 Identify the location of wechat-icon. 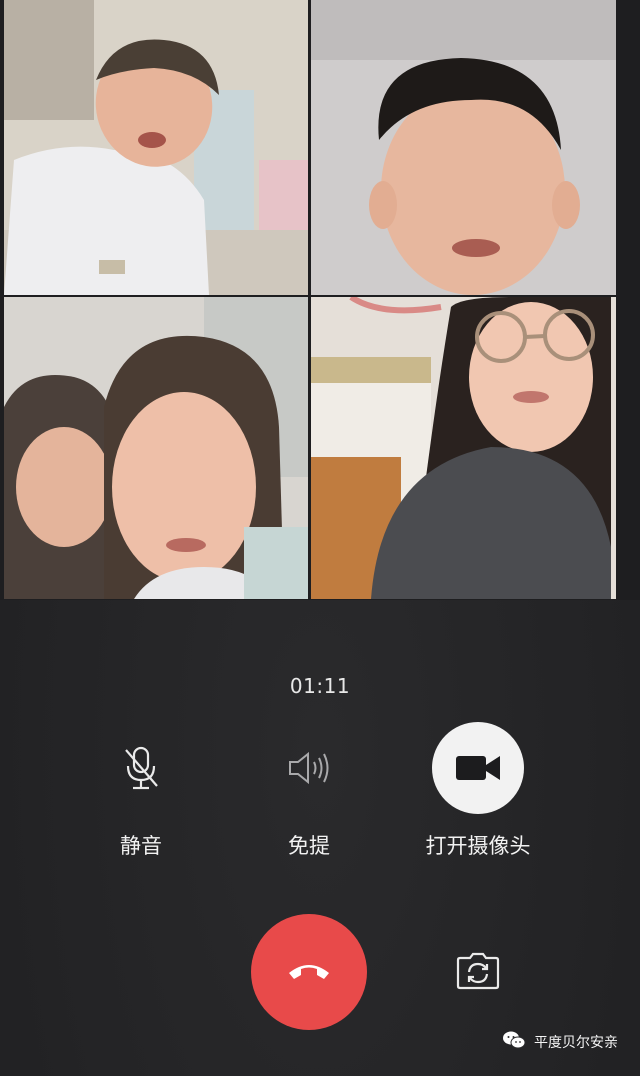
(514, 1042).